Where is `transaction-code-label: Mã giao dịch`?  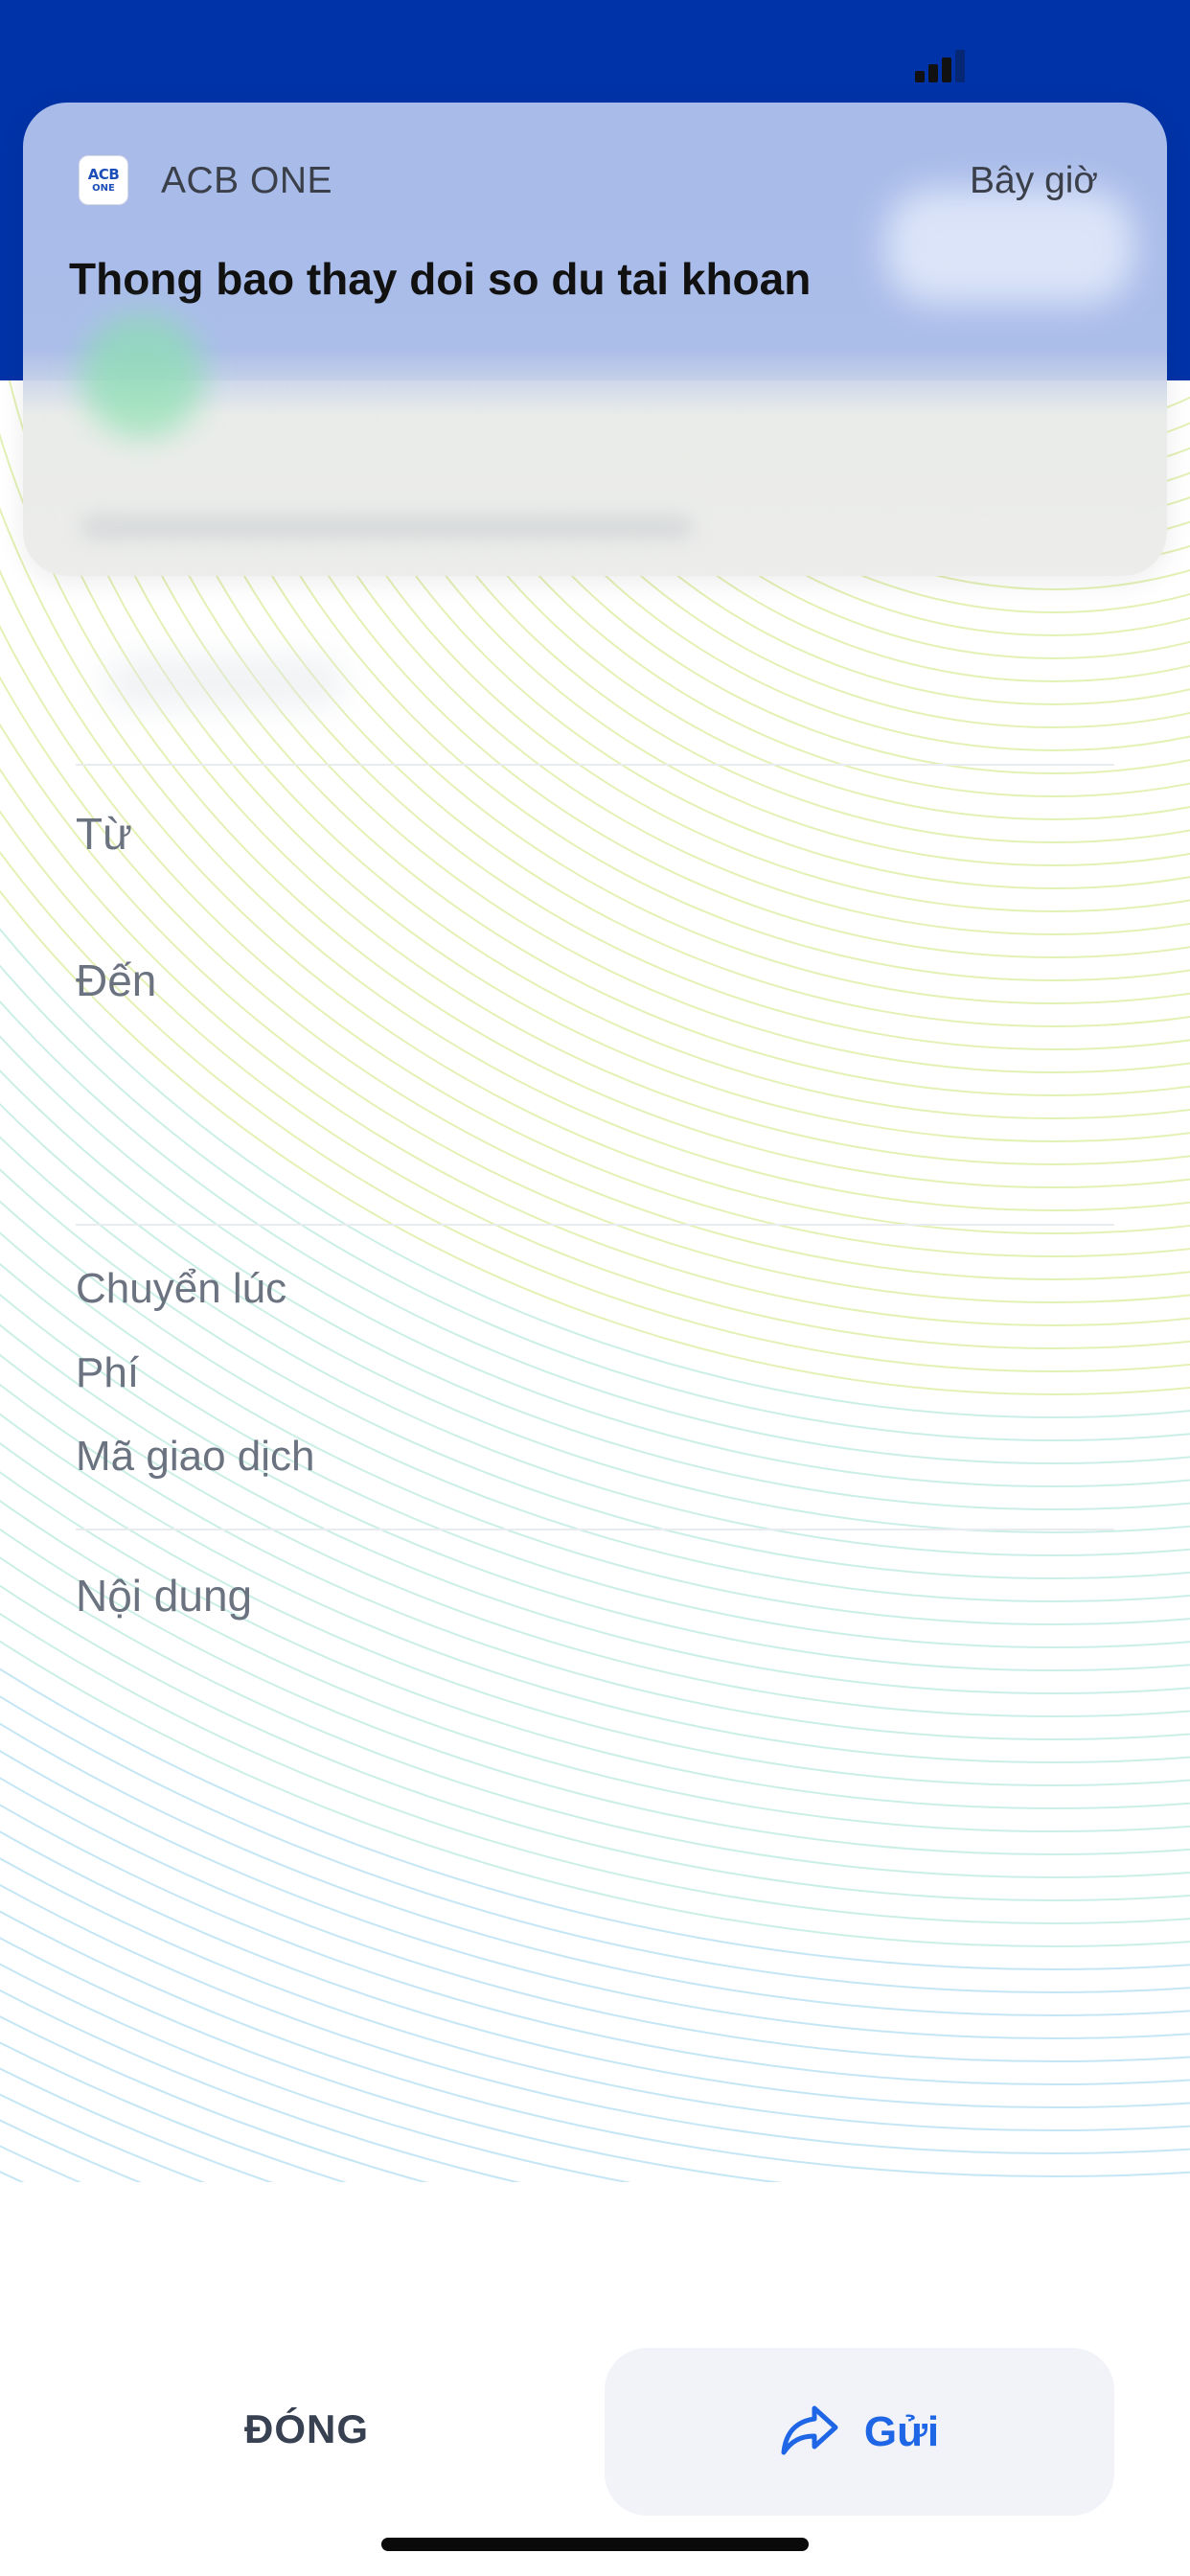 transaction-code-label: Mã giao dịch is located at coordinates (195, 1456).